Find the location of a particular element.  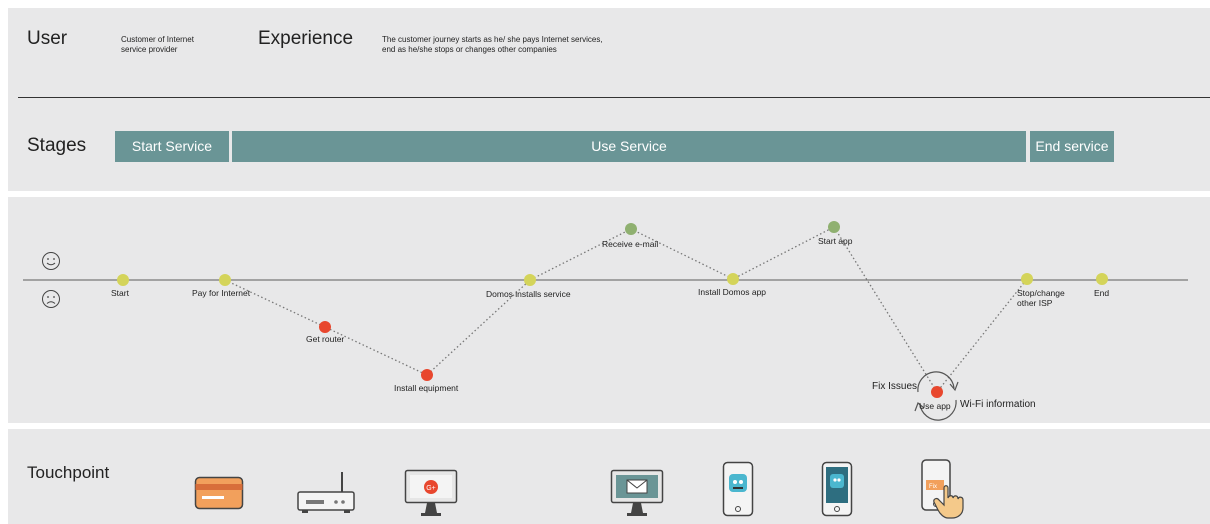

phone-tap-icon: Fix is located at coordinates (942, 489).